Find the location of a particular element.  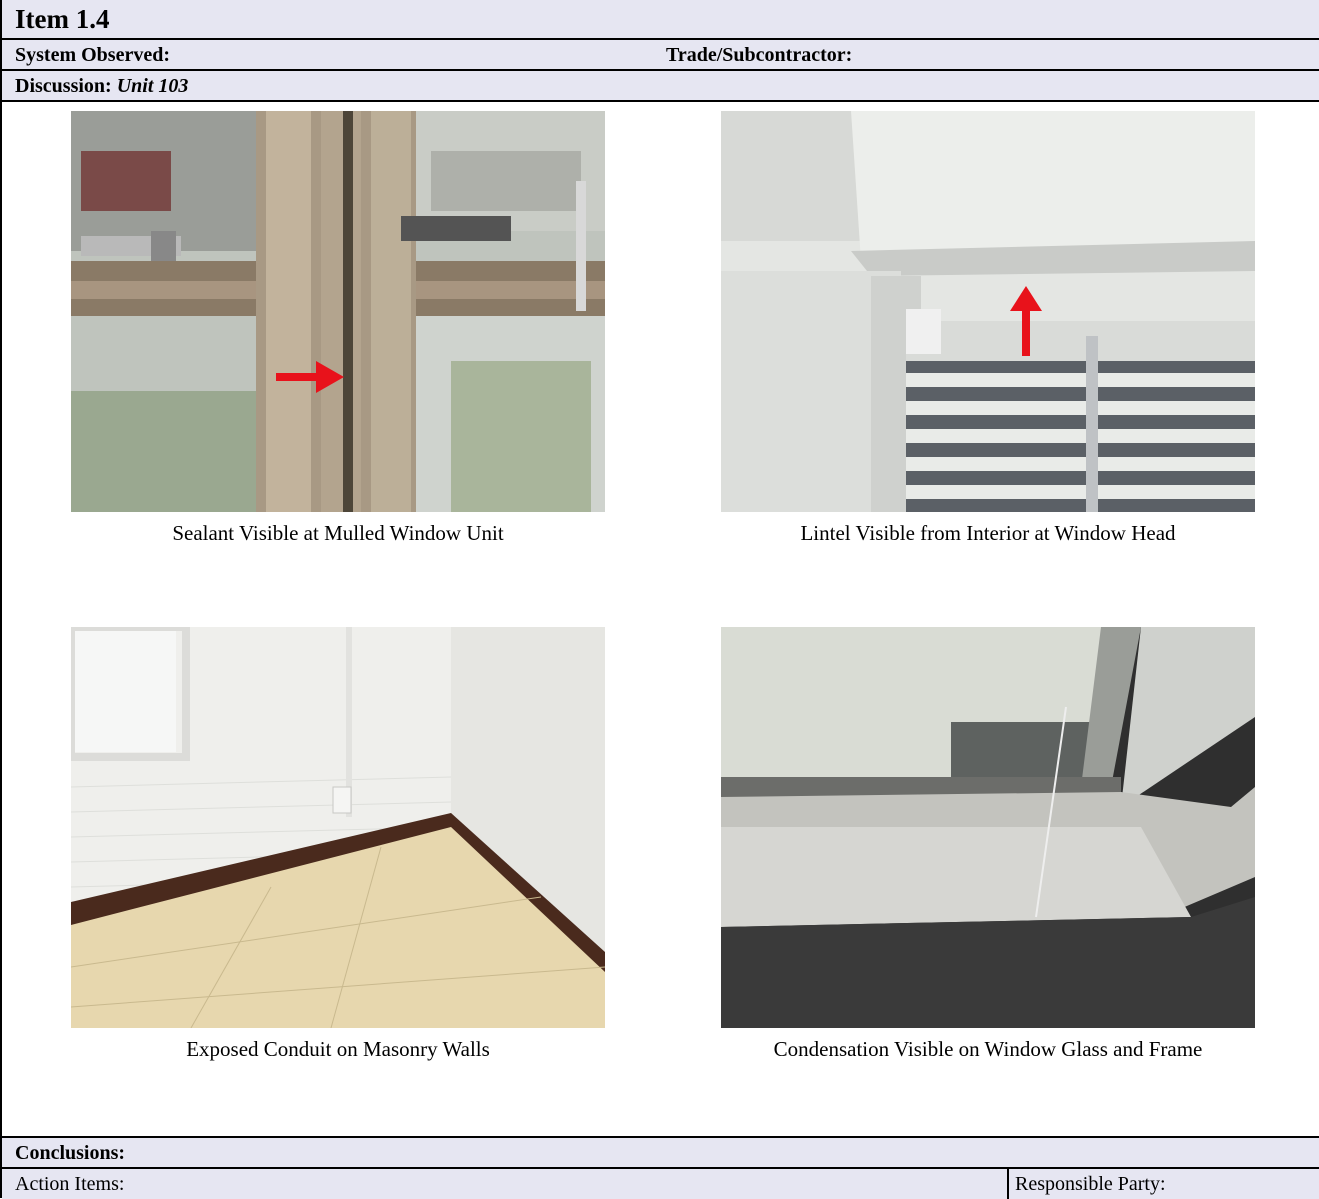

discussion-value: Unit 103 is located at coordinates (152, 86).